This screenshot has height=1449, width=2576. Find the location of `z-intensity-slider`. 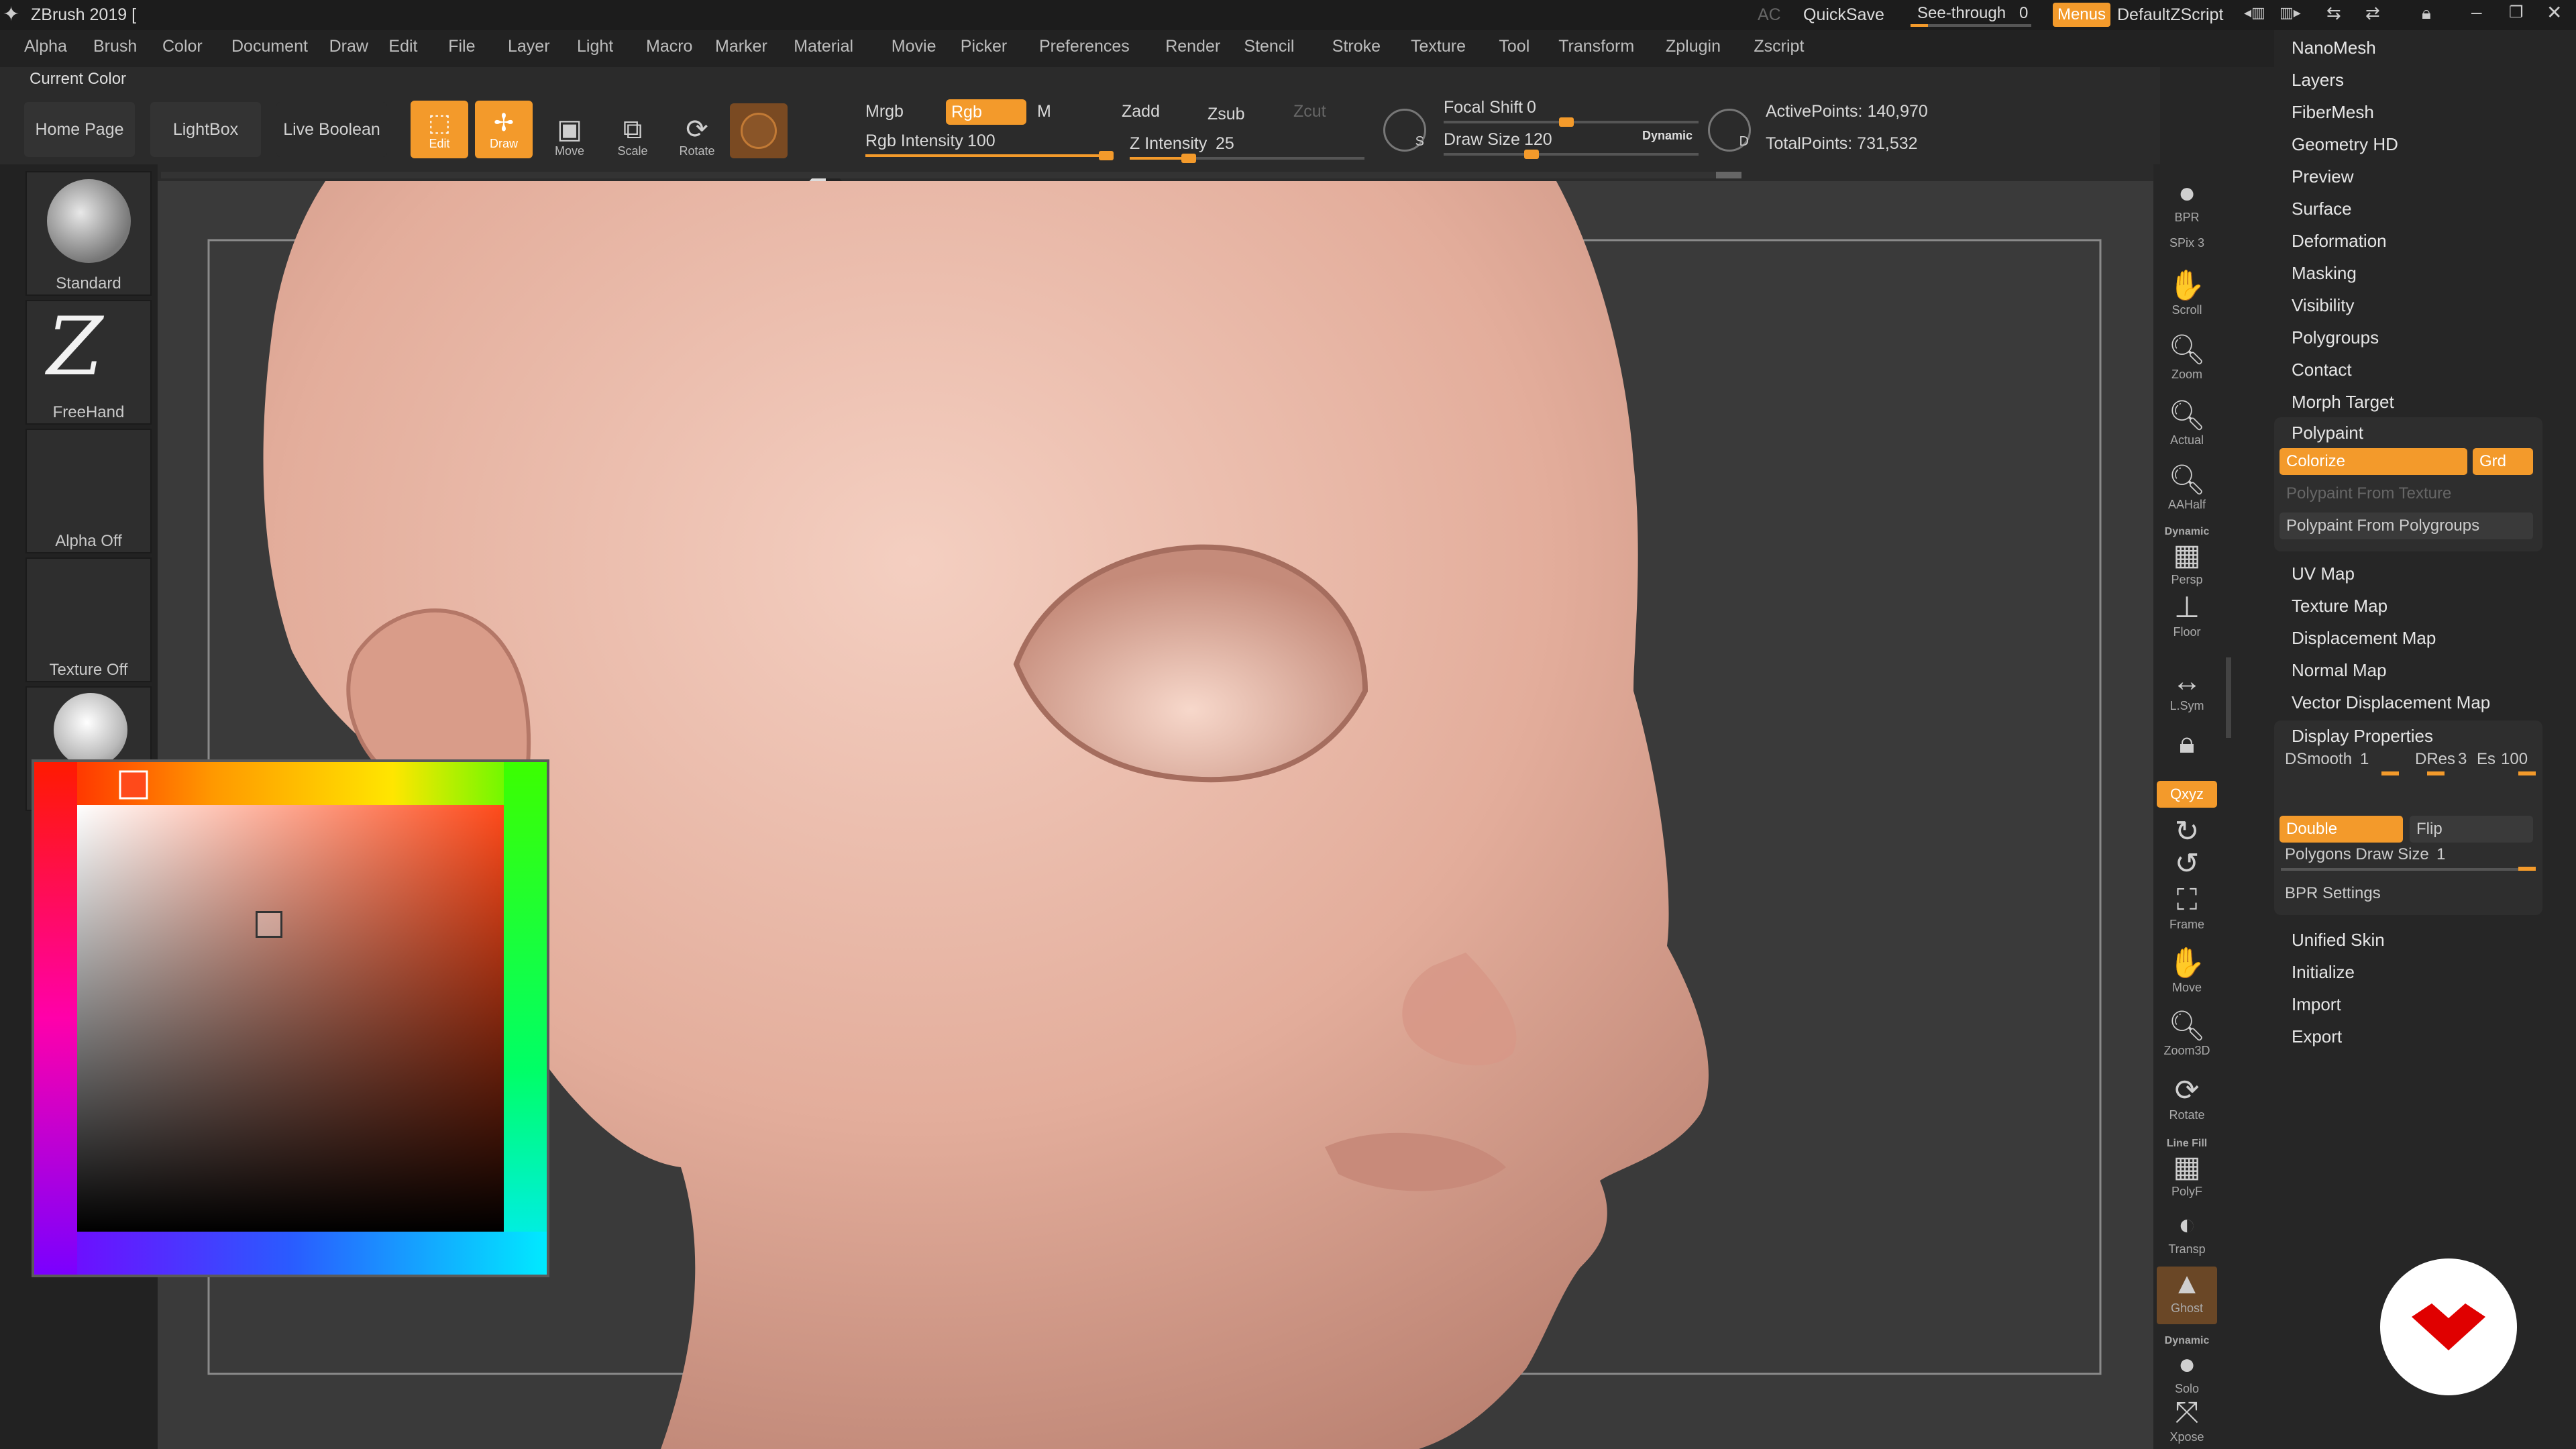

z-intensity-slider is located at coordinates (1247, 158).